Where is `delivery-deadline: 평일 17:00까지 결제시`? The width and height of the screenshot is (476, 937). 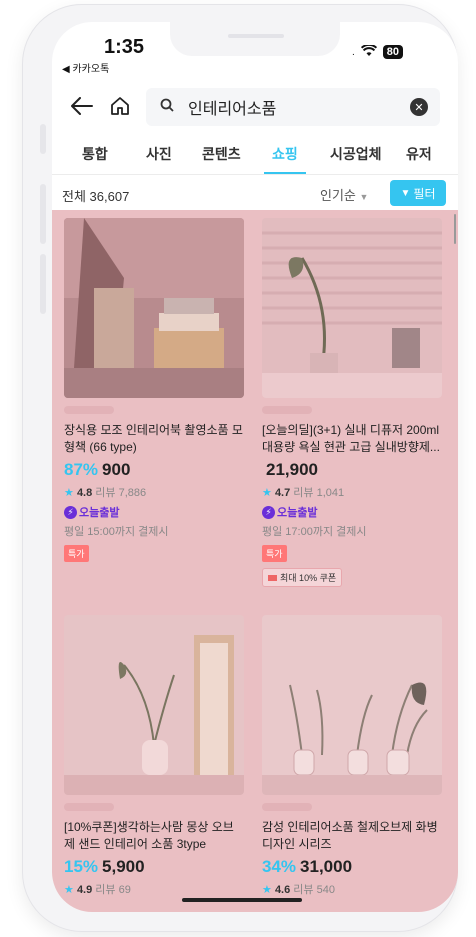 delivery-deadline: 평일 17:00까지 결제시 is located at coordinates (314, 532).